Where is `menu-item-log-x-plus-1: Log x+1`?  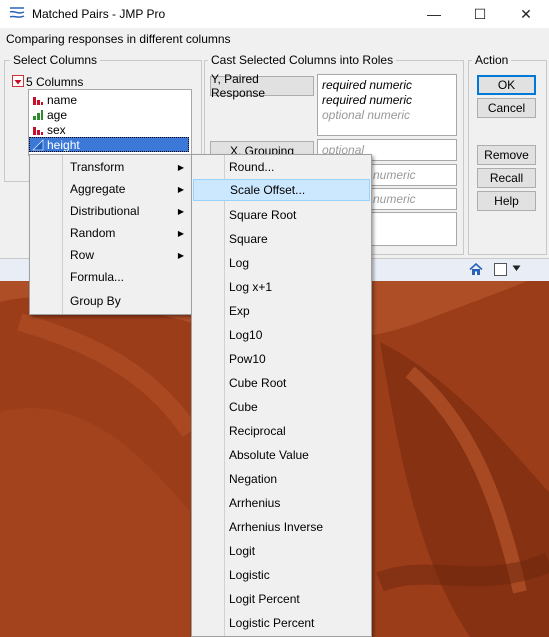 menu-item-log-x-plus-1: Log x+1 is located at coordinates (281, 287).